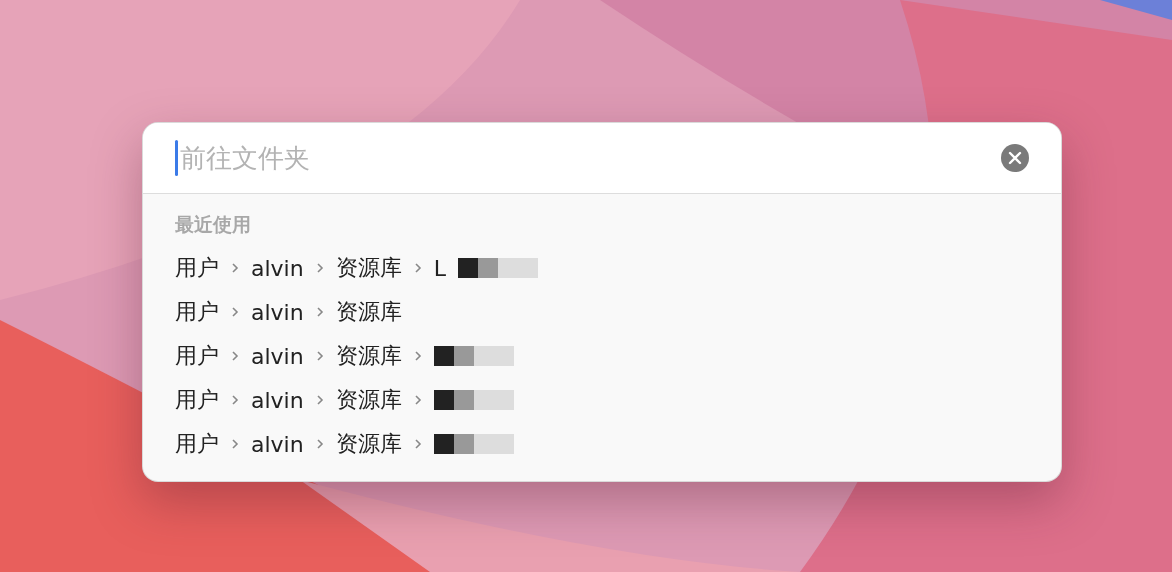 The height and width of the screenshot is (572, 1172). Describe the element at coordinates (589, 158) in the screenshot. I see `search-field: 前往文件夹` at that location.